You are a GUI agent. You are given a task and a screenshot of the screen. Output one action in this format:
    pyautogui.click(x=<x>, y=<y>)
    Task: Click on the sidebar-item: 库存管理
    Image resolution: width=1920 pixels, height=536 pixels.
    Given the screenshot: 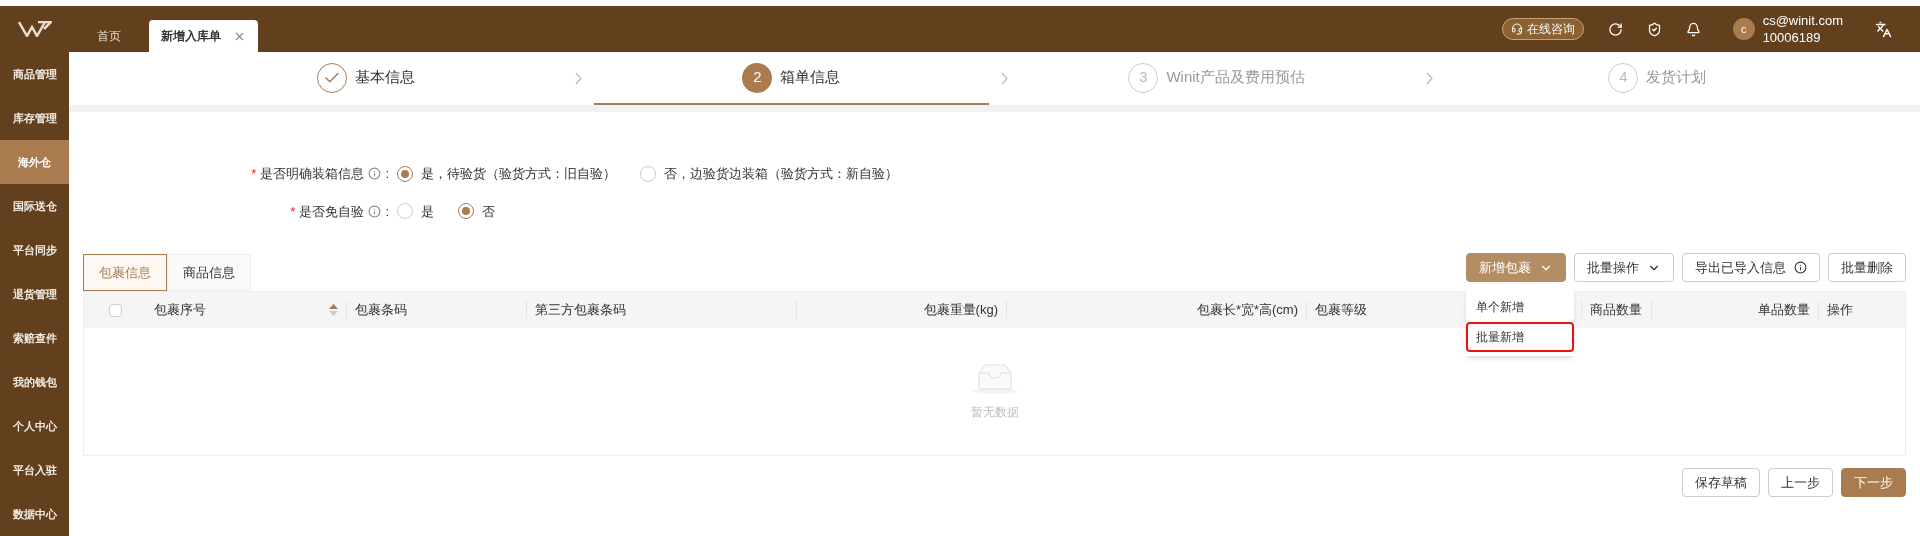 What is the action you would take?
    pyautogui.click(x=34, y=118)
    